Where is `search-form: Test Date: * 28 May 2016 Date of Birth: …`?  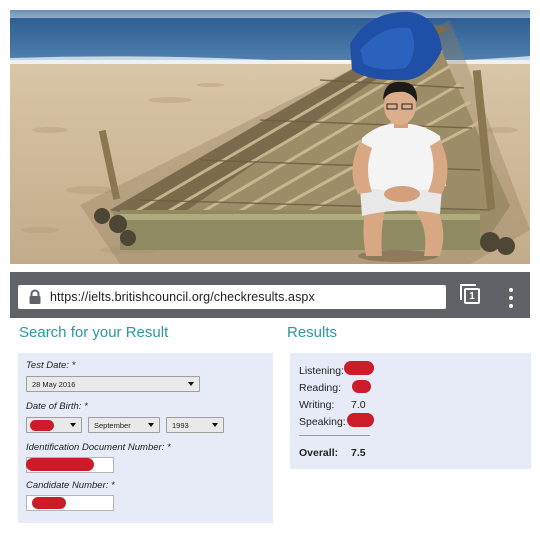 search-form: Test Date: * 28 May 2016 Date of Birth: … is located at coordinates (145, 438).